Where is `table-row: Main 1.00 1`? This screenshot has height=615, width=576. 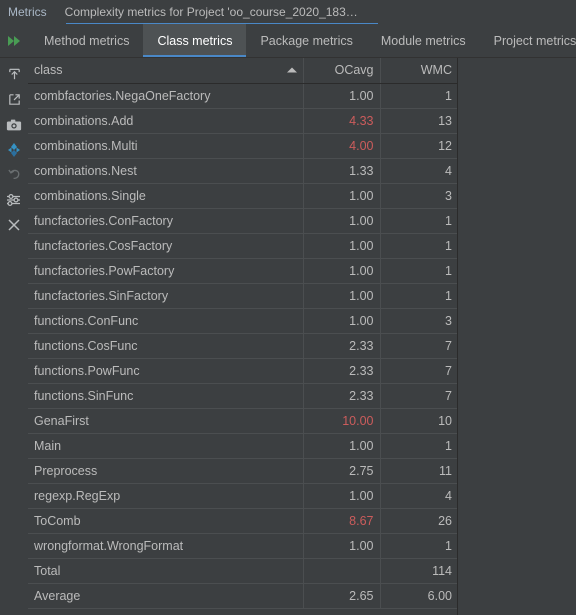
table-row: Main 1.00 1 is located at coordinates (242, 446).